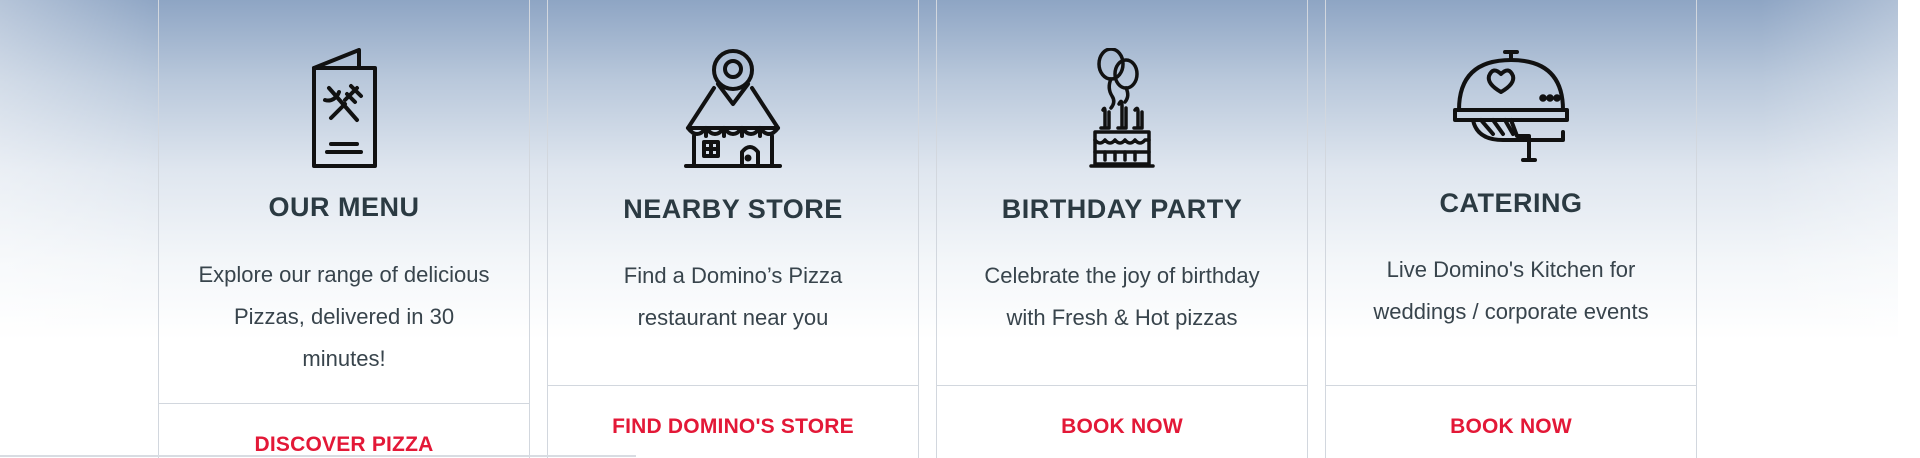  What do you see at coordinates (733, 209) in the screenshot?
I see `card-title: NEARBY STORE` at bounding box center [733, 209].